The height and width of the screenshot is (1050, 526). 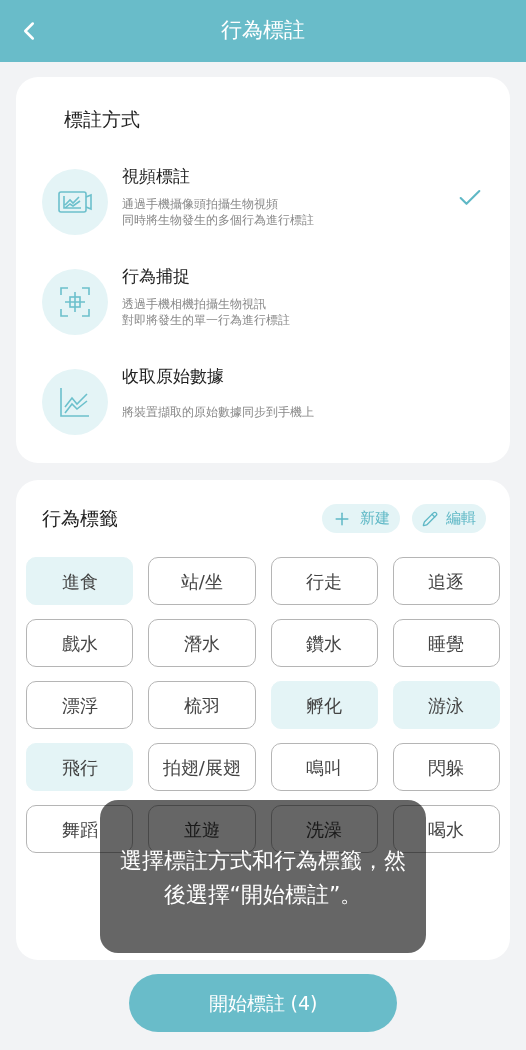 I want to click on video-chart-icon, so click(x=75, y=201).